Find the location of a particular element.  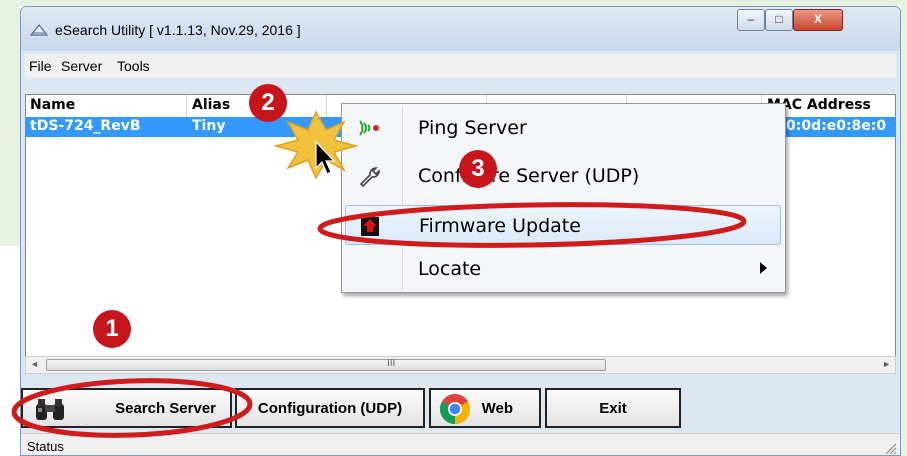

scroll-thumb: III is located at coordinates (326, 364).